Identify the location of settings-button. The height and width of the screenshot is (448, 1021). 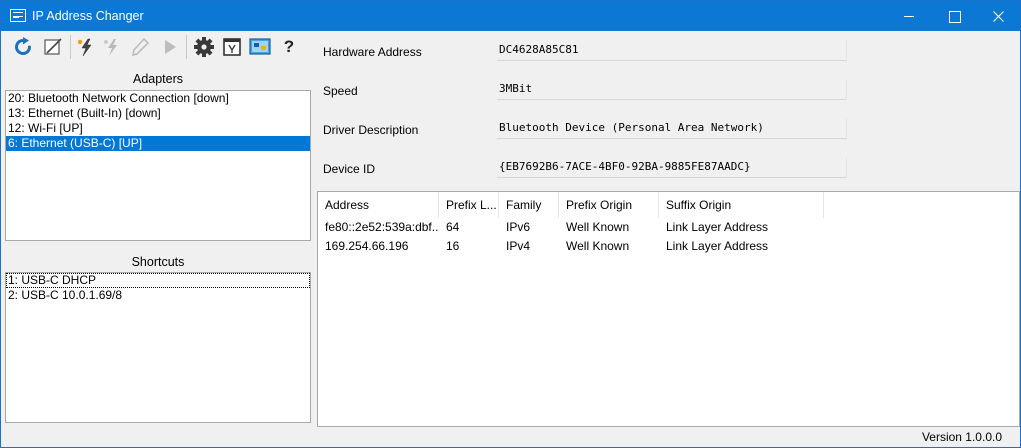
(204, 47).